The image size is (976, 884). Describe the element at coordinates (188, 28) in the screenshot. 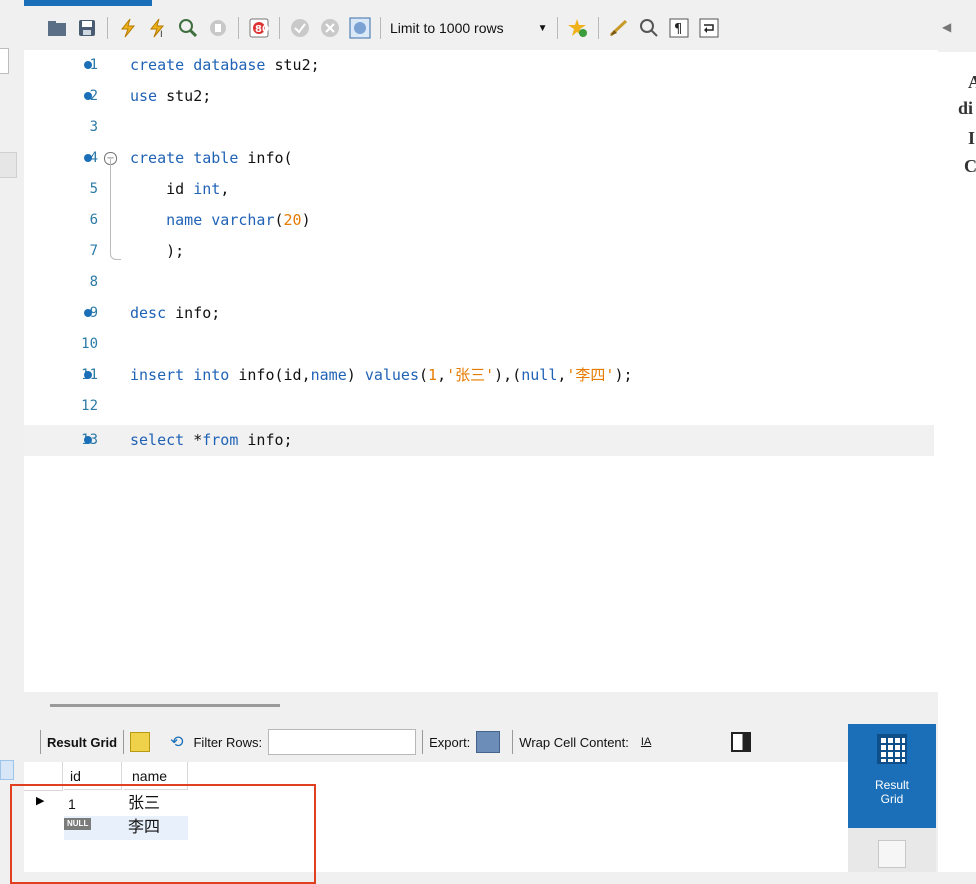

I see `explain-icon` at that location.